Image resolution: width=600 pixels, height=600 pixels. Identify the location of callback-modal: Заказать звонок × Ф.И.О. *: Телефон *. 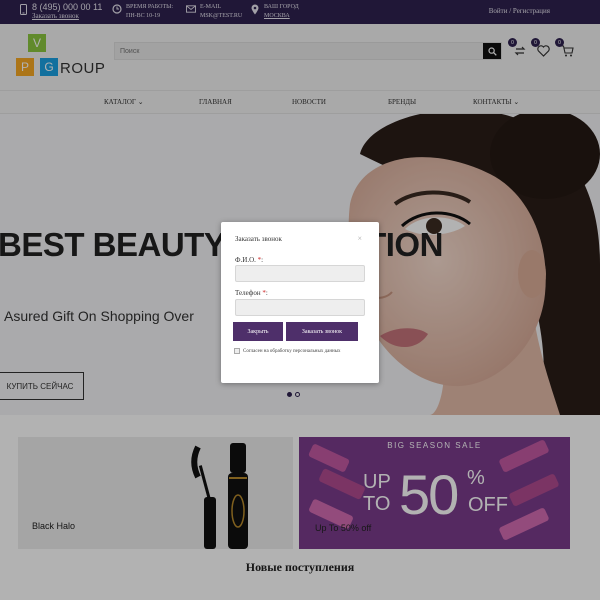
(300, 302).